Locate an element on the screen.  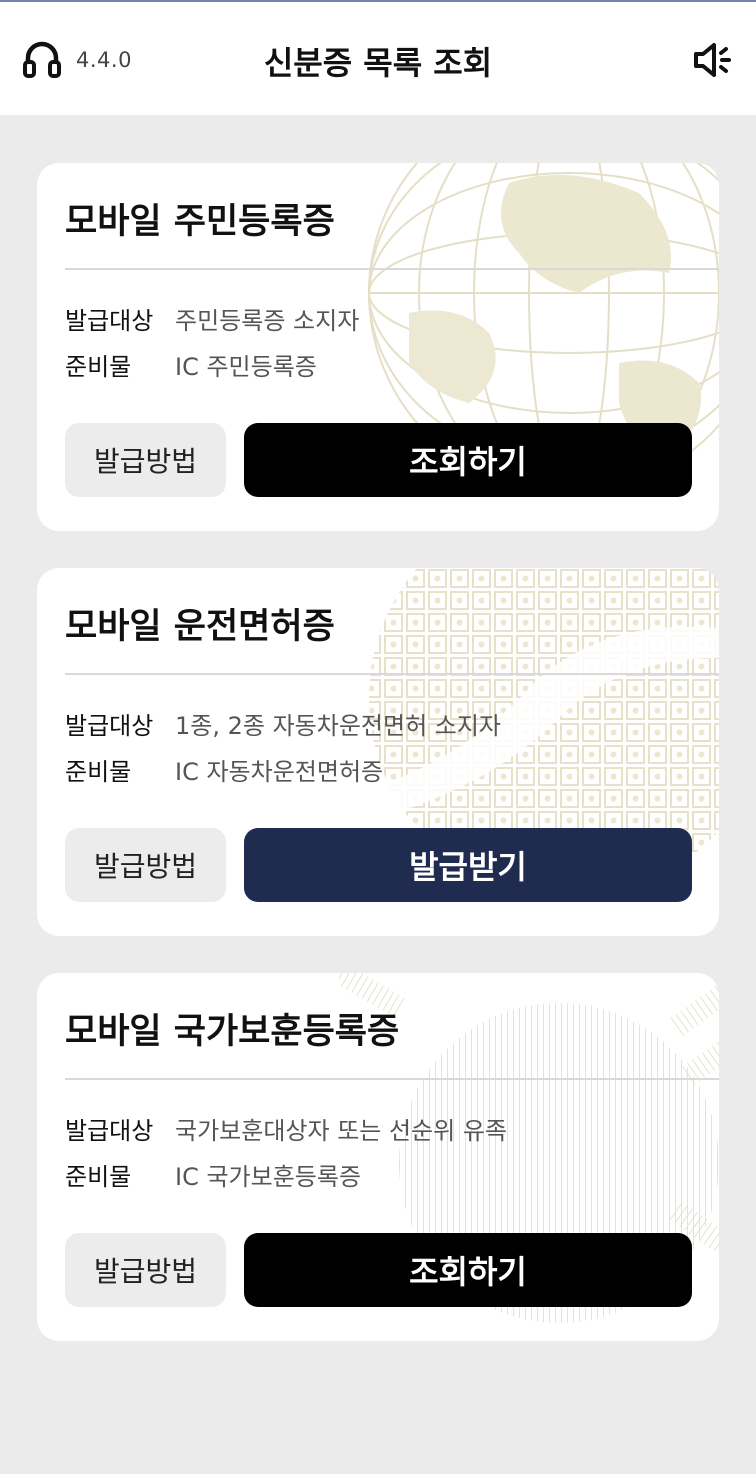
card-title: 모바일 국가보훈등록증 is located at coordinates (232, 1032).